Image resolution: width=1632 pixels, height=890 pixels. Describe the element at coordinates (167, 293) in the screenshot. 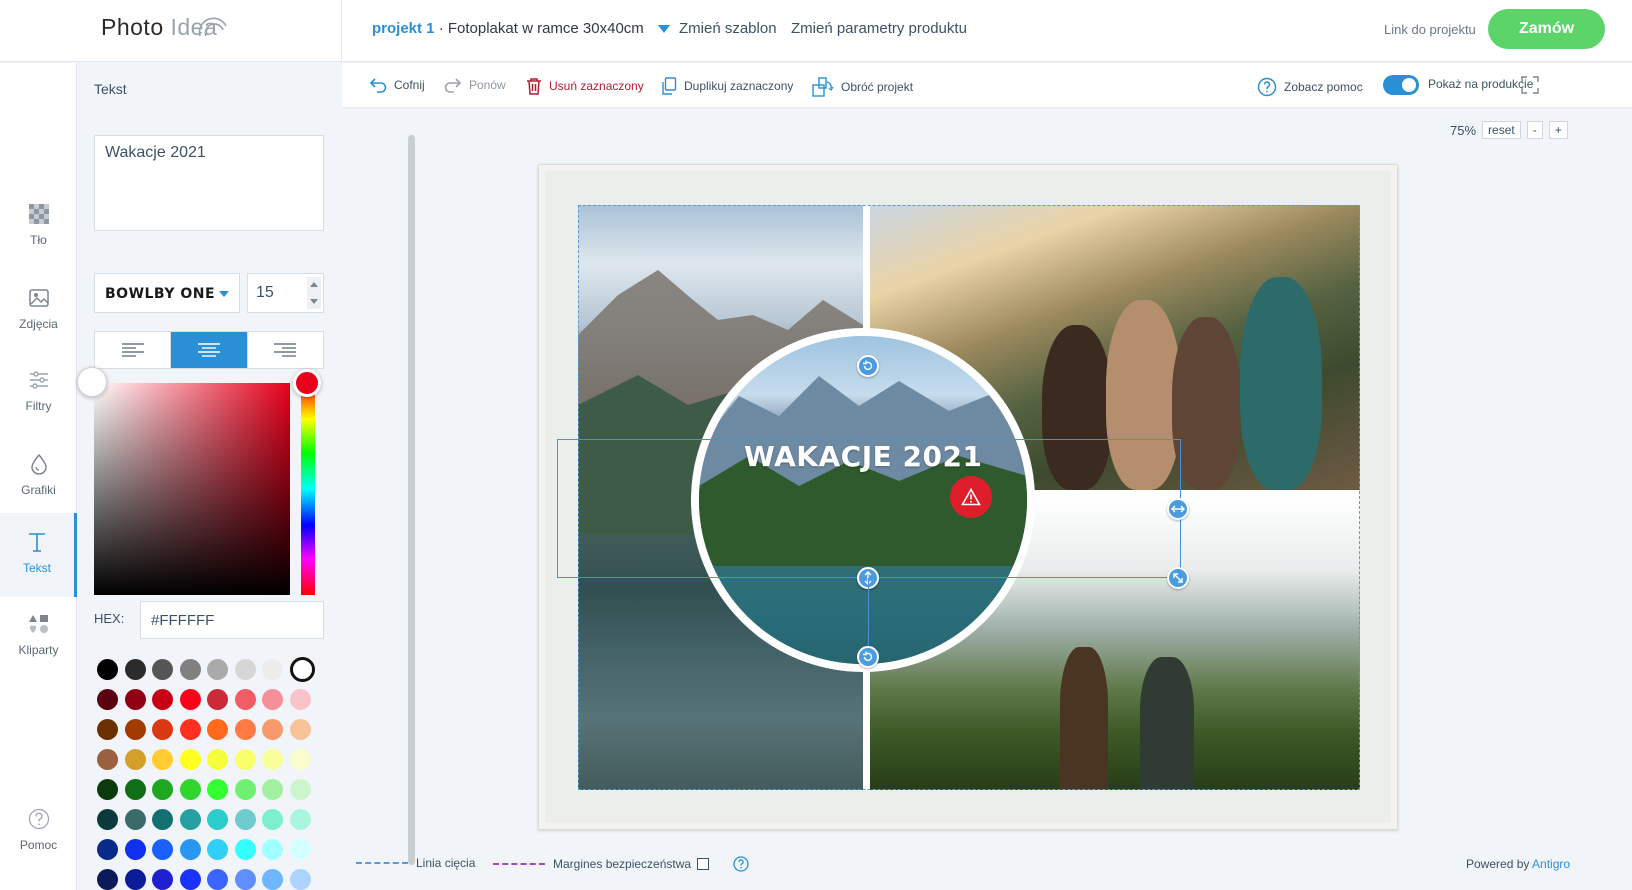

I see `font-select: BOWLBY ONE` at that location.